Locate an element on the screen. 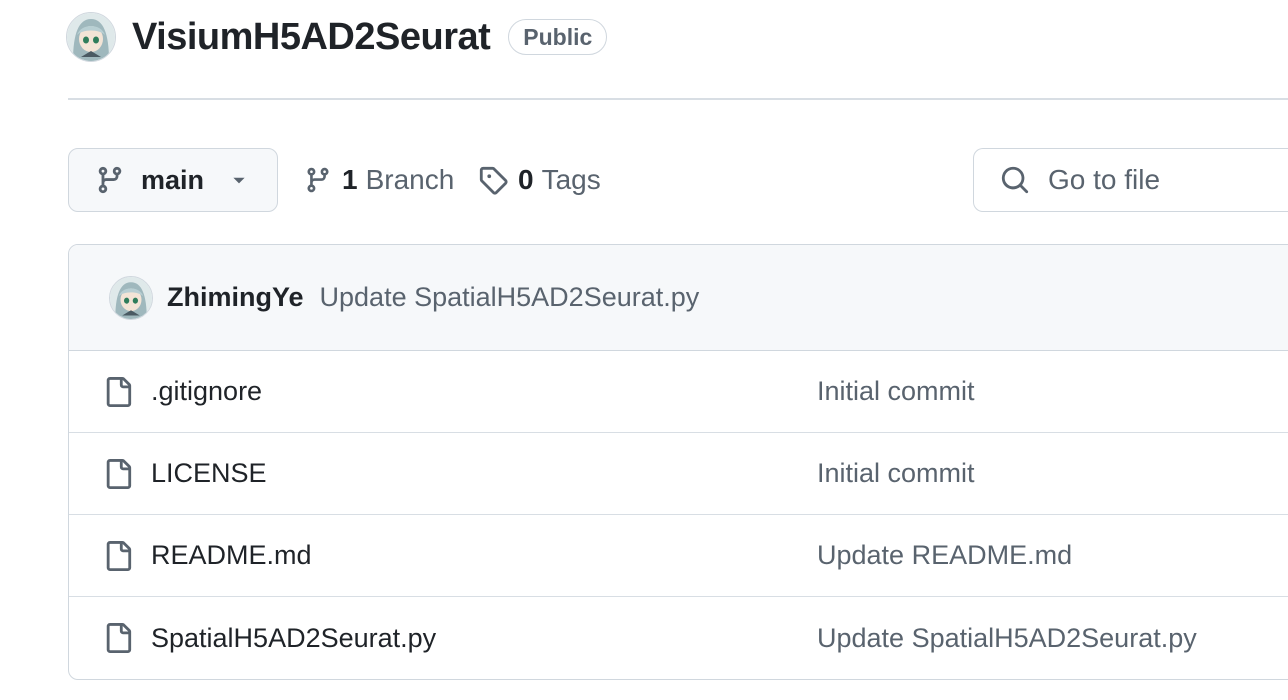  repo-name: VisiumH5AD2Seurat is located at coordinates (311, 37).